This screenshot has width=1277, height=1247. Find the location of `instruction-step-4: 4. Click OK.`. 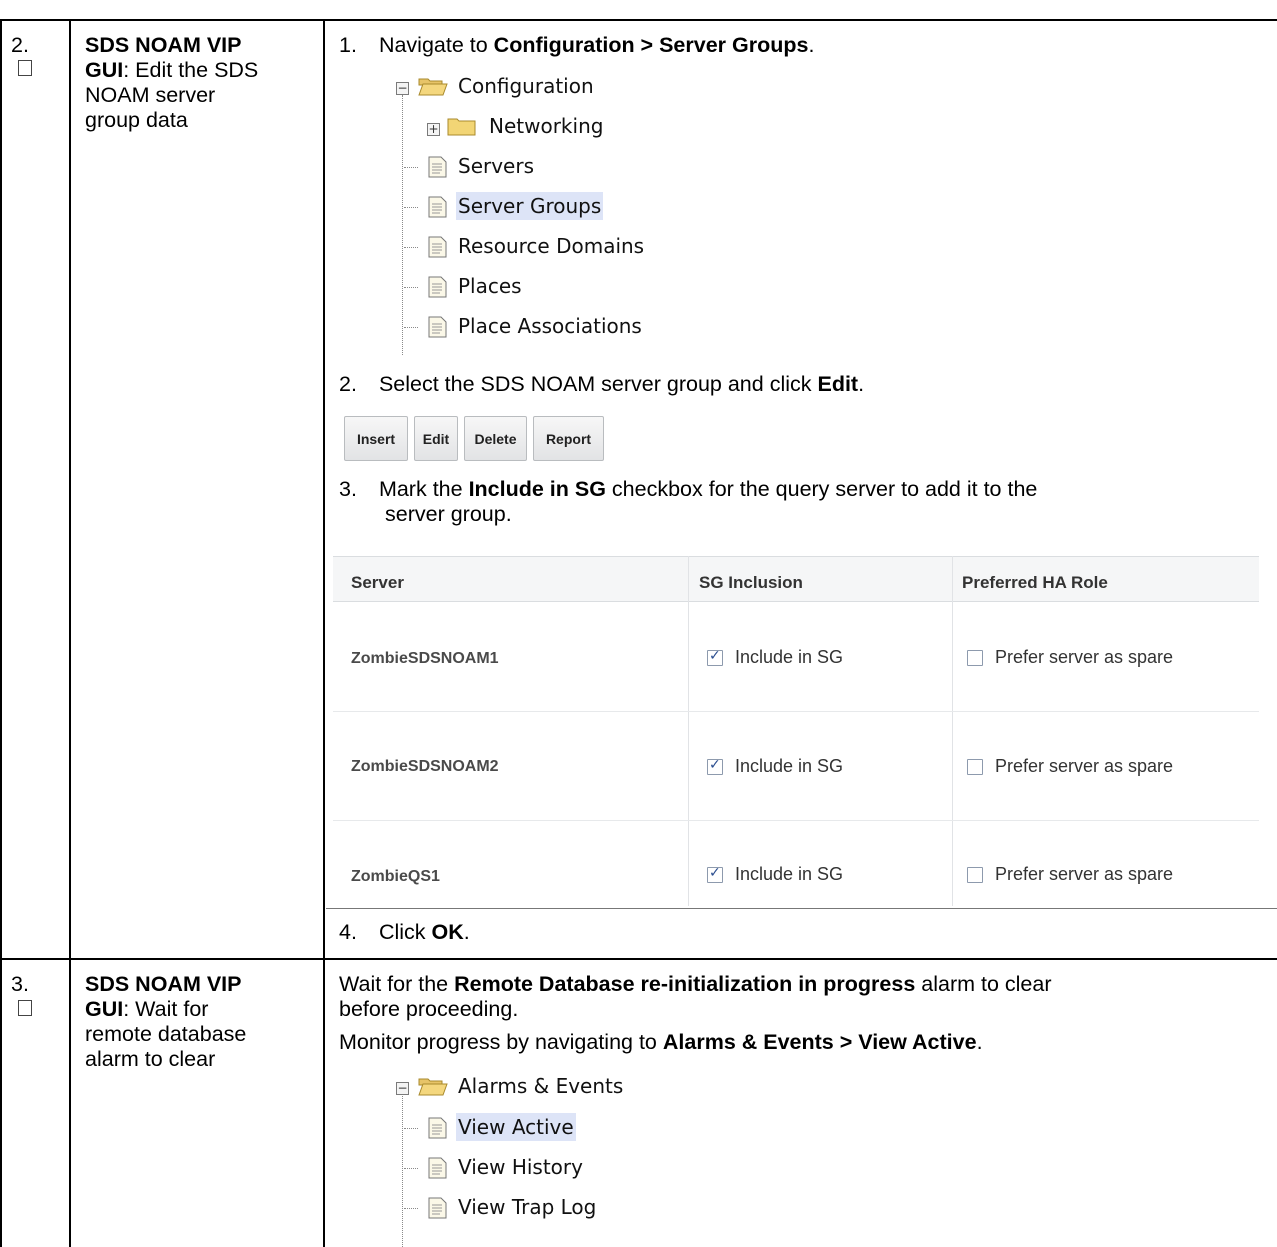

instruction-step-4: 4. Click OK. is located at coordinates (404, 932).